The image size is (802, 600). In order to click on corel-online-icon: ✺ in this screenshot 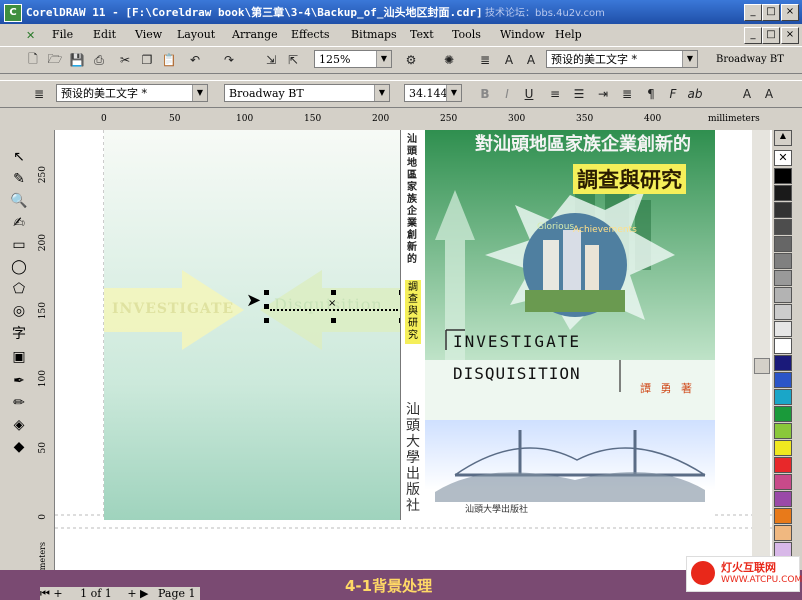, I will do `click(449, 60)`.